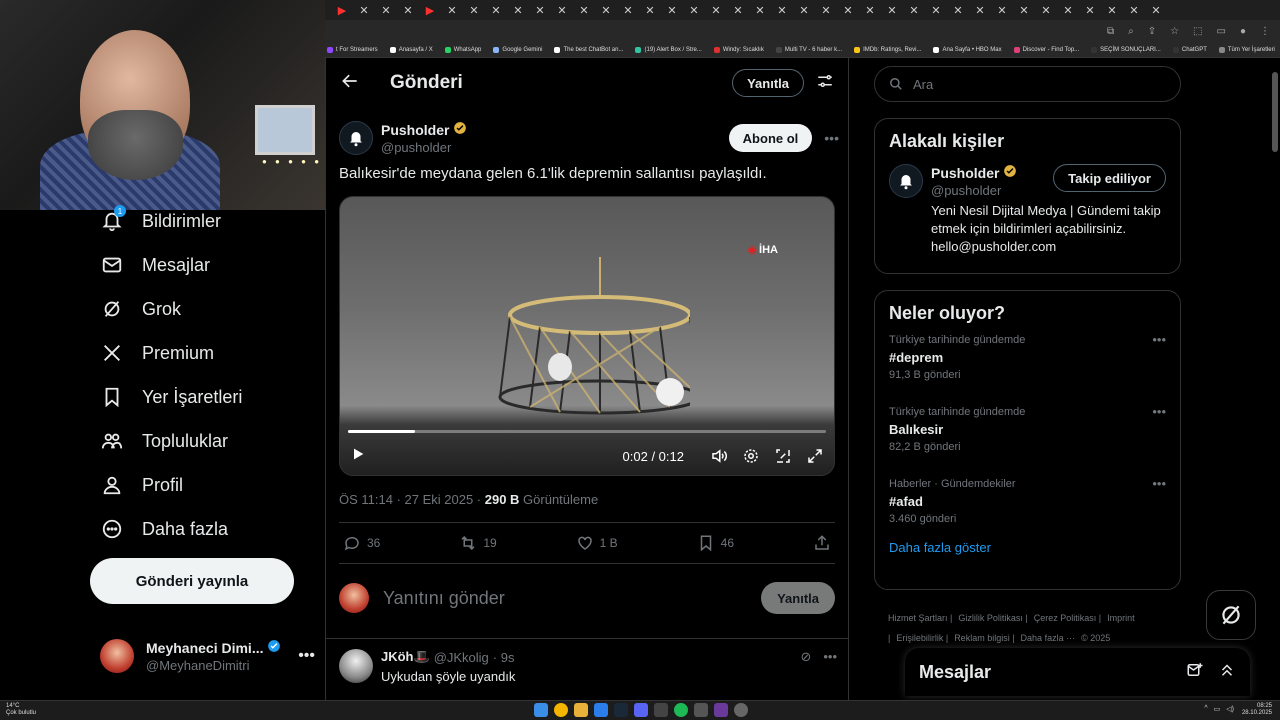  Describe the element at coordinates (517, 49) in the screenshot. I see `bookmark-link: Google Gemini` at that location.